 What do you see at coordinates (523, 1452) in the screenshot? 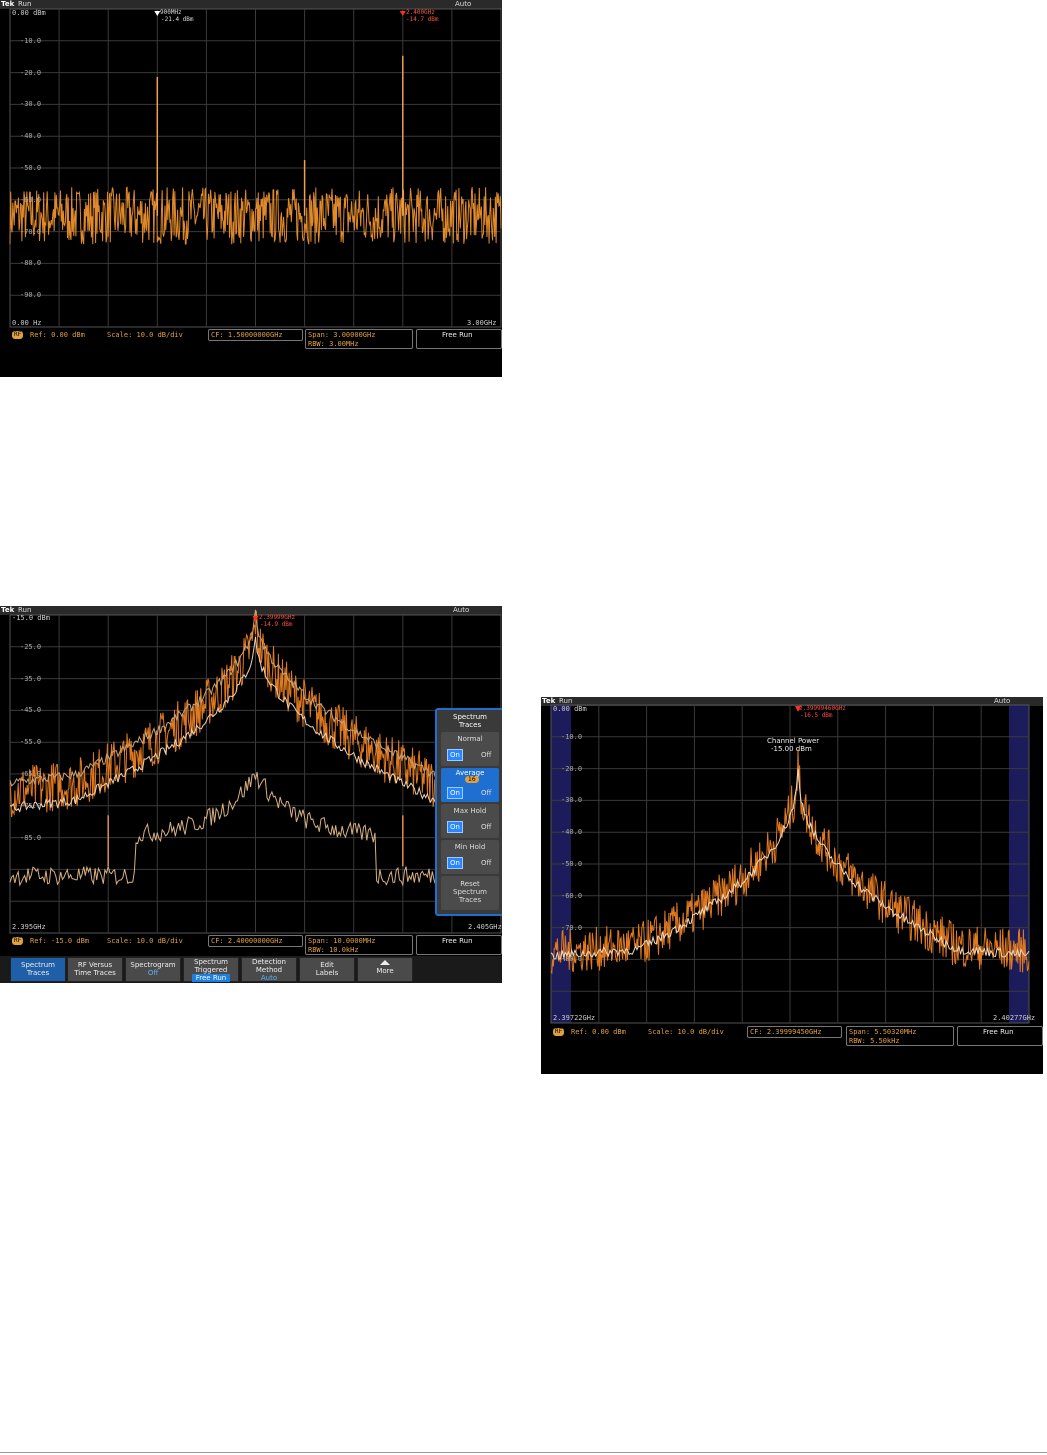
I see `page-footer-rule` at bounding box center [523, 1452].